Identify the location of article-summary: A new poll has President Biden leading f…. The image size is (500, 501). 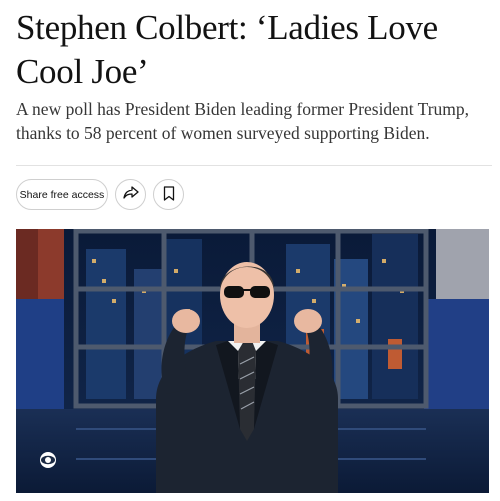
(243, 121).